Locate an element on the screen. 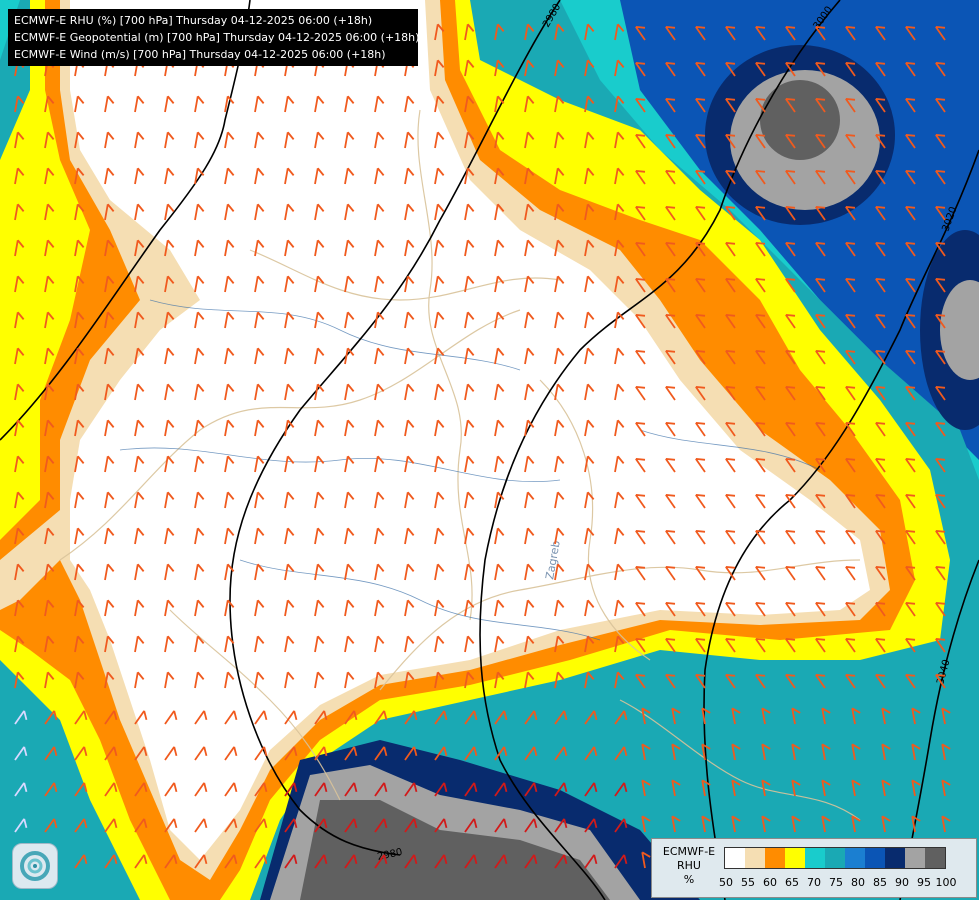 Image resolution: width=979 pixels, height=900 pixels. legend-title: ECMWF-E RHU % is located at coordinates (689, 866).